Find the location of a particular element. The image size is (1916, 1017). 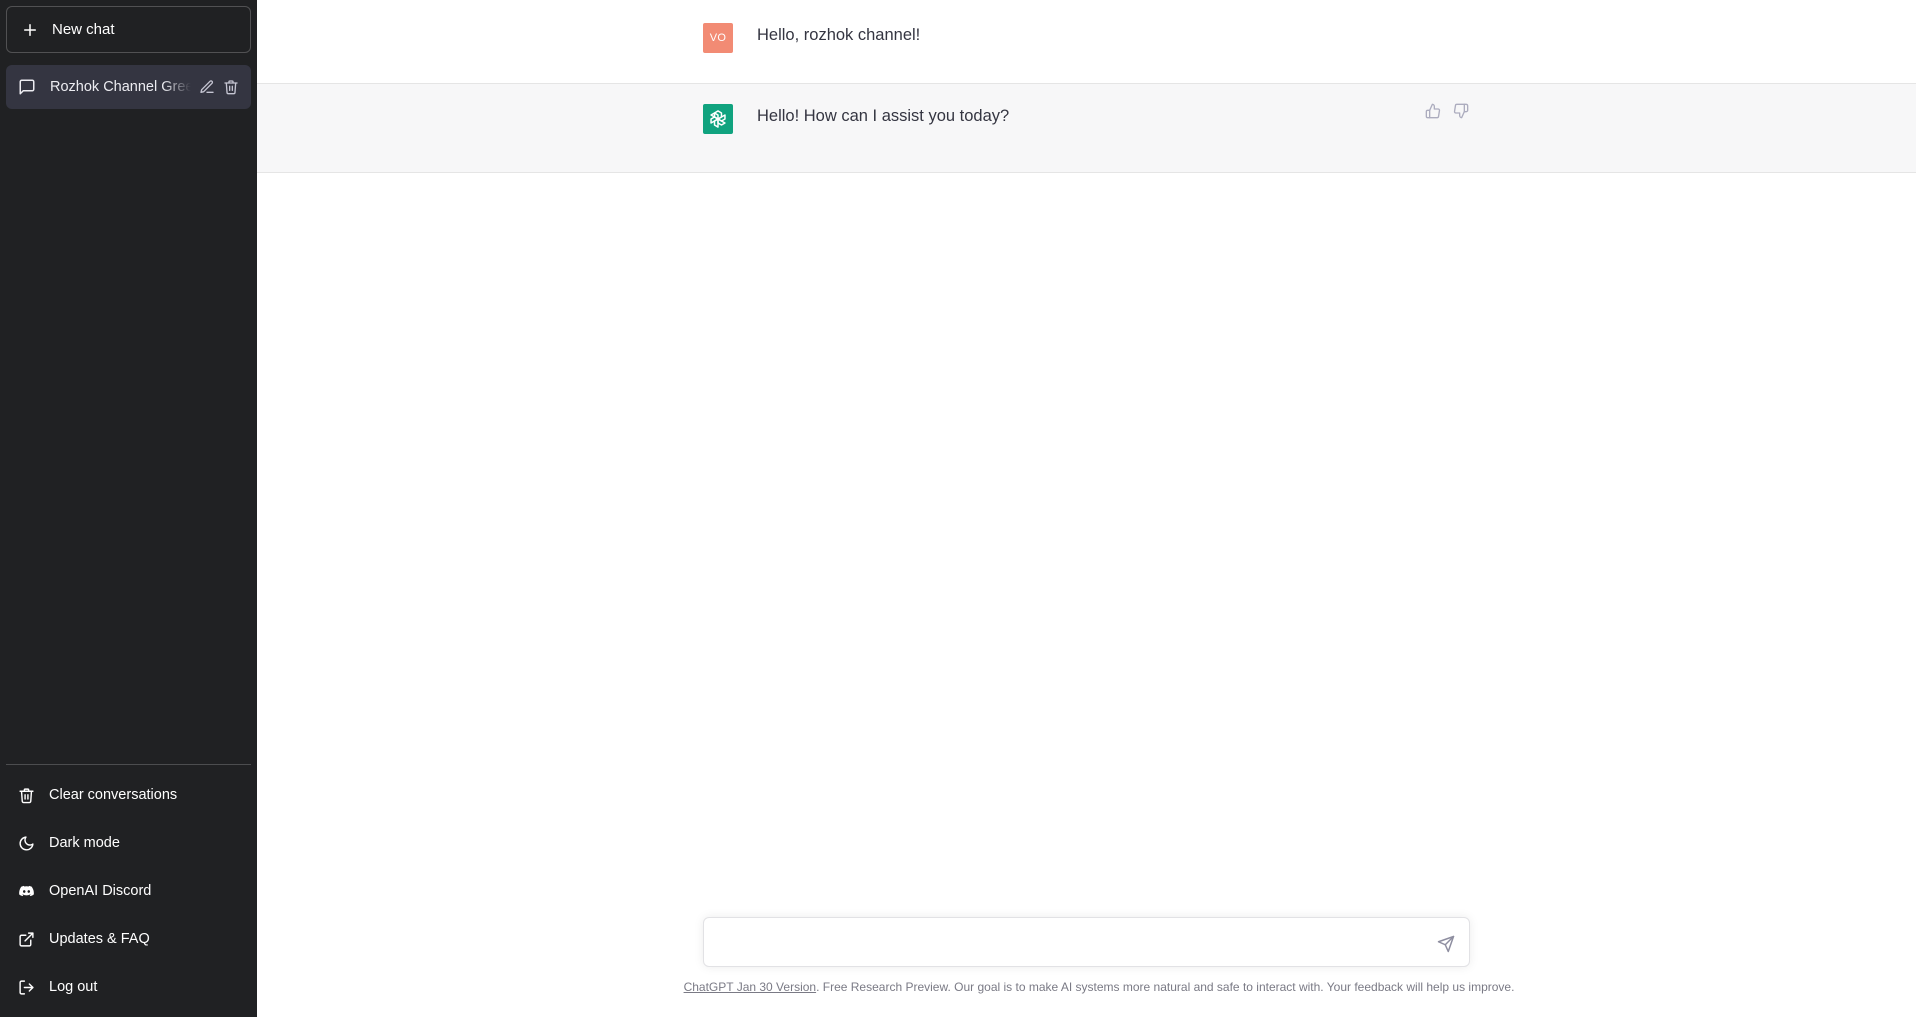

send-icon is located at coordinates (1446, 944).